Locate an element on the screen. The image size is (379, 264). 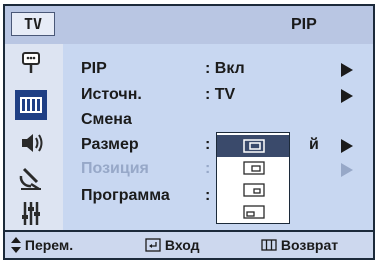
menu-row-label: Позиция is located at coordinates (115, 168).